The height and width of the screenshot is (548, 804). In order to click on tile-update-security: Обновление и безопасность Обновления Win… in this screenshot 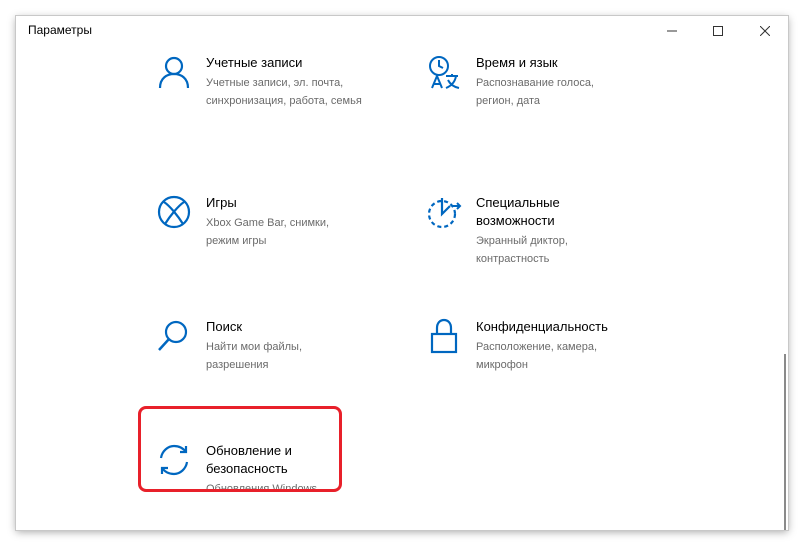, I will do `click(281, 486)`.